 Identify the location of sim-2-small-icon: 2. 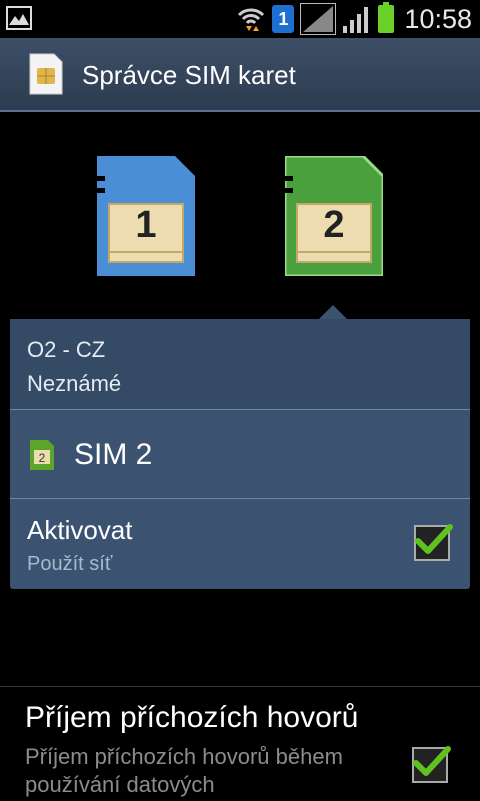
(42, 455).